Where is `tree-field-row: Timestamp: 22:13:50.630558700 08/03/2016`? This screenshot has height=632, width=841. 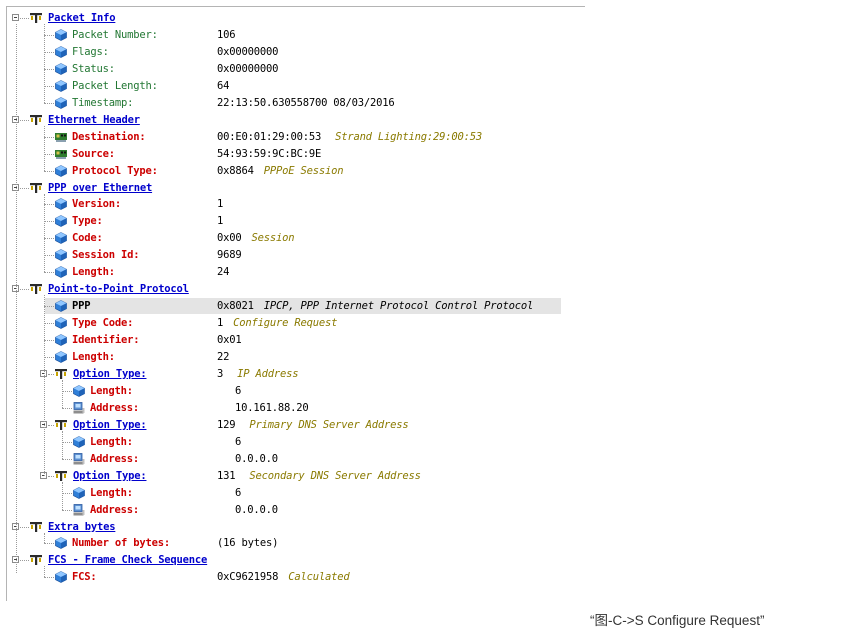
tree-field-row: Timestamp: 22:13:50.630558700 08/03/2016 is located at coordinates (296, 103).